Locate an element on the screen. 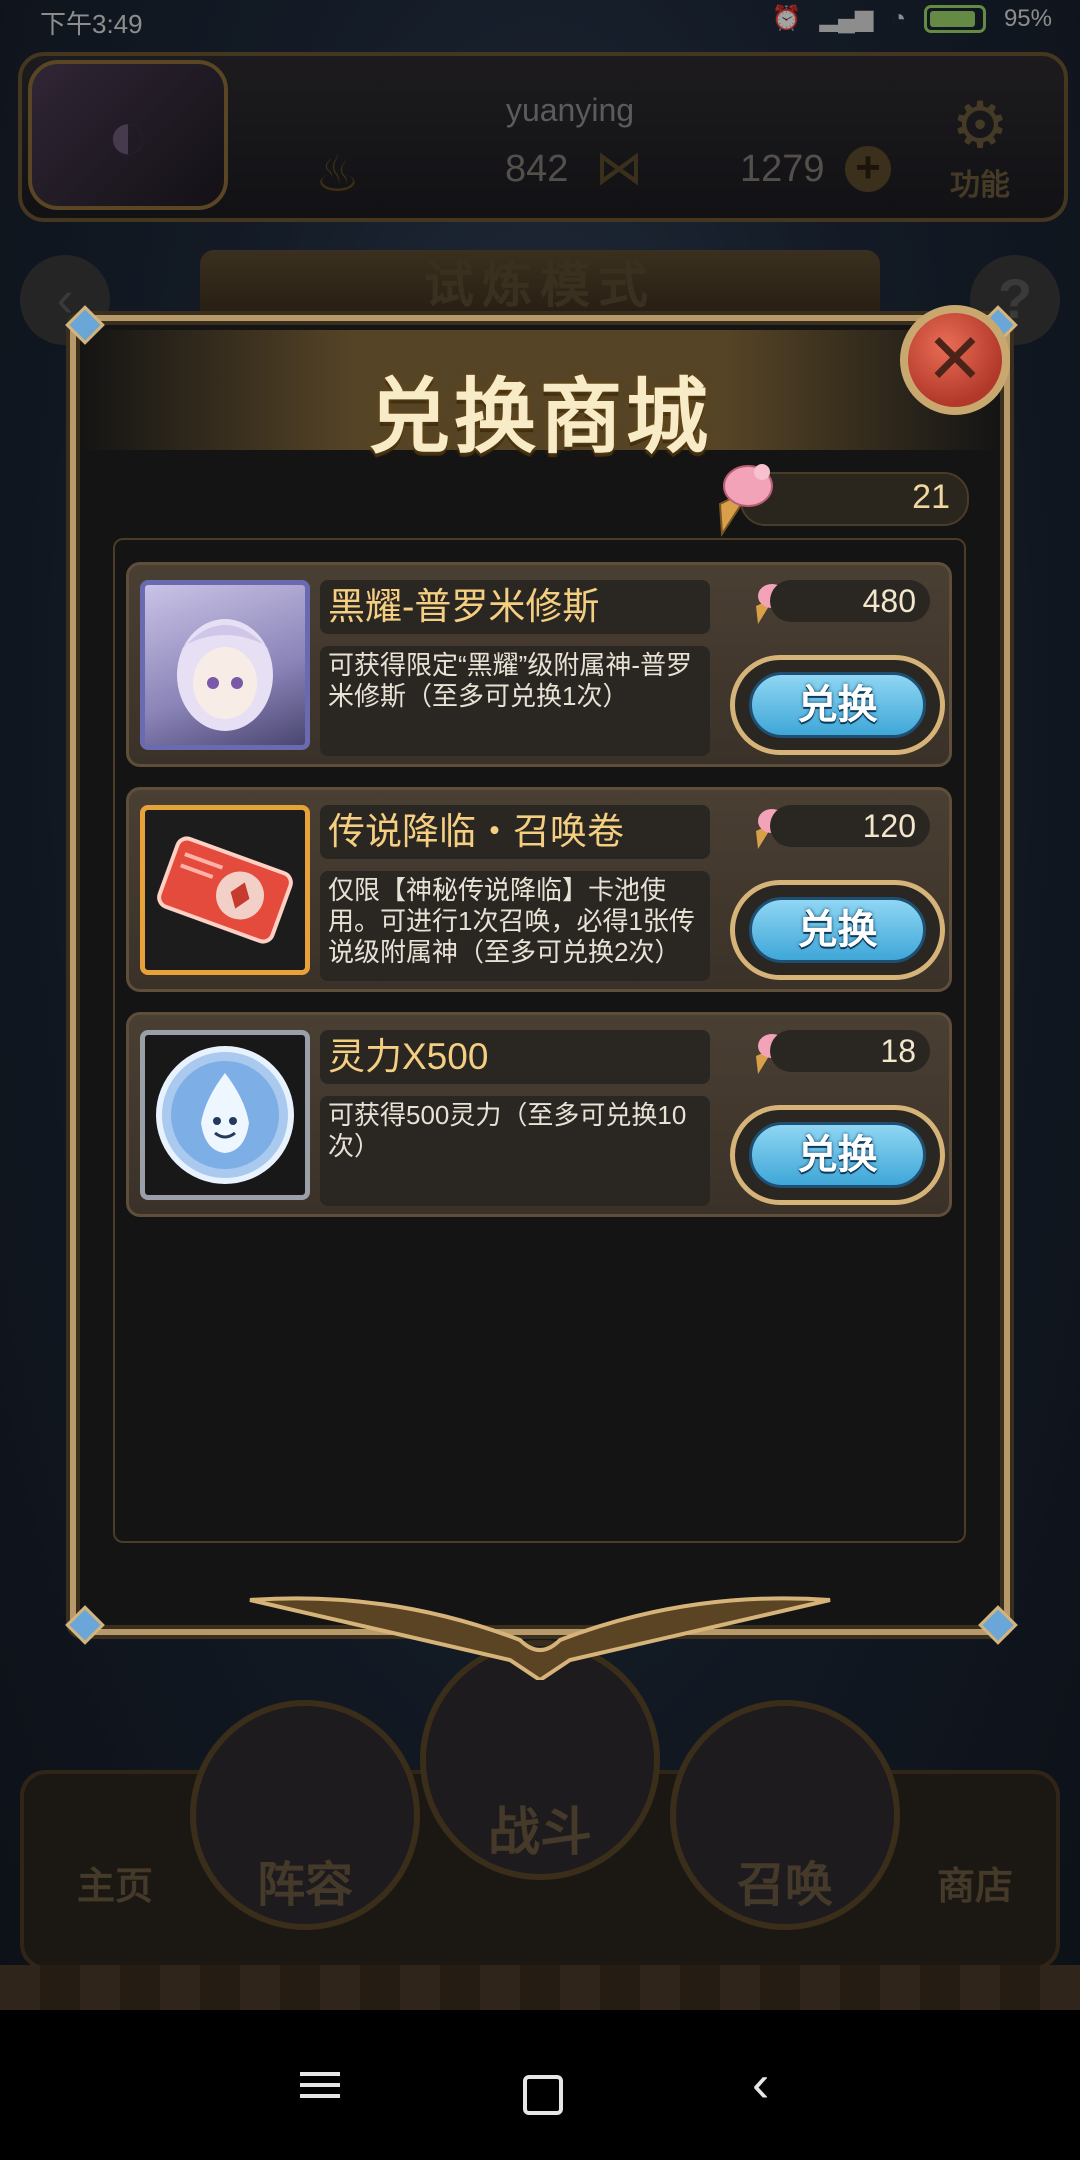  summon-ticket-icon is located at coordinates (225, 890).